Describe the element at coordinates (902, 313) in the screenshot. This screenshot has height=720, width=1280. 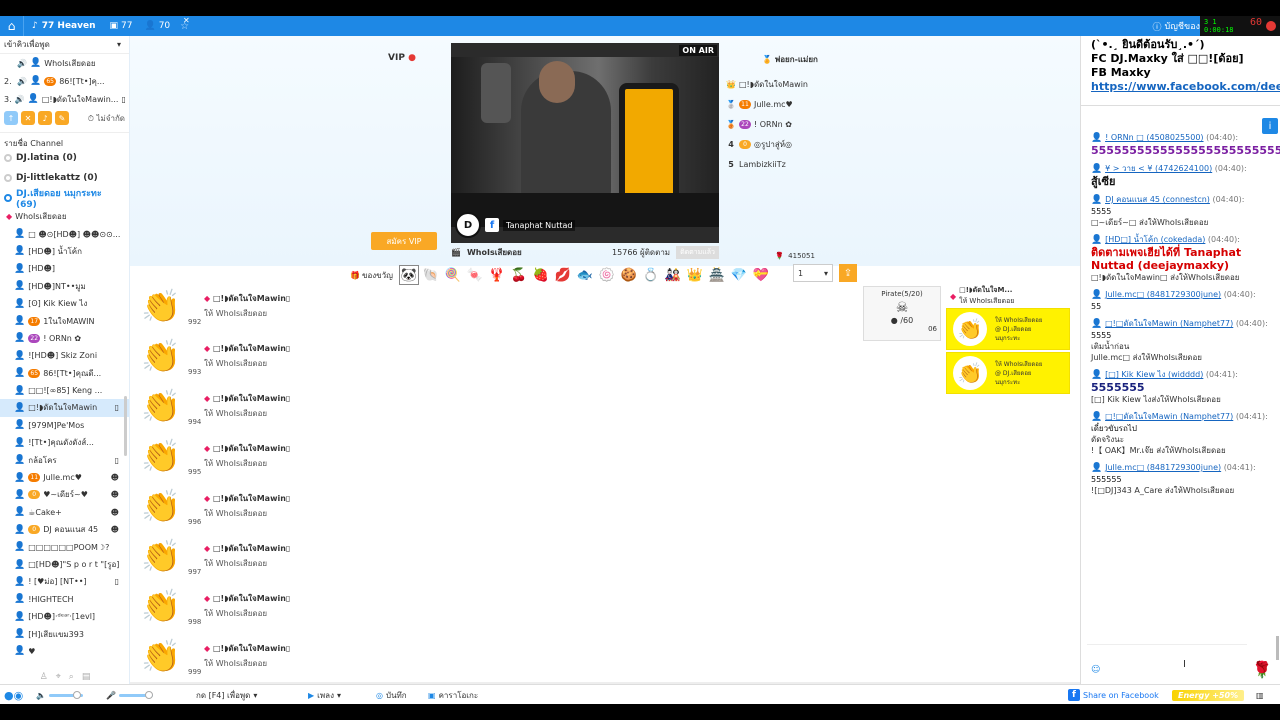
I see `pirate-box: Pirate(5/20) ☠ ● /60 06` at that location.